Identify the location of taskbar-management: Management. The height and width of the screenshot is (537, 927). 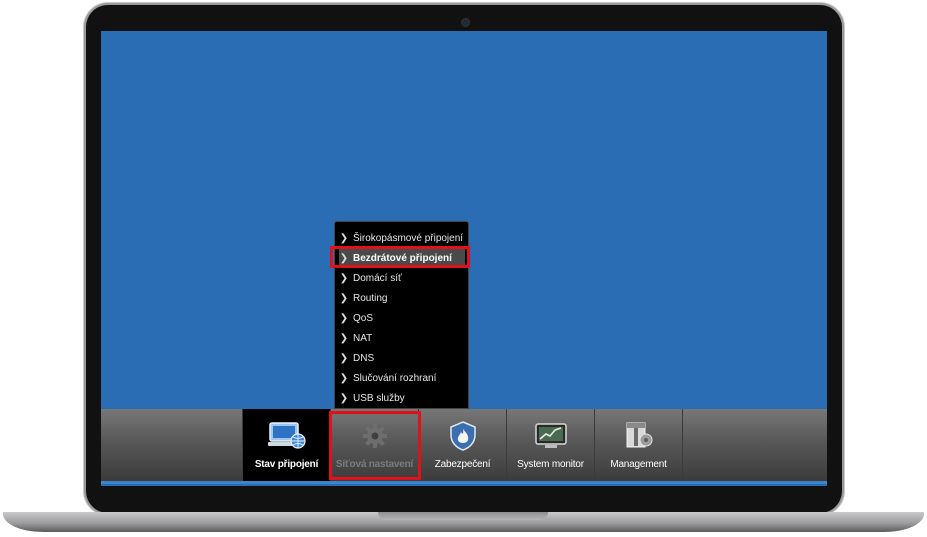
(638, 445).